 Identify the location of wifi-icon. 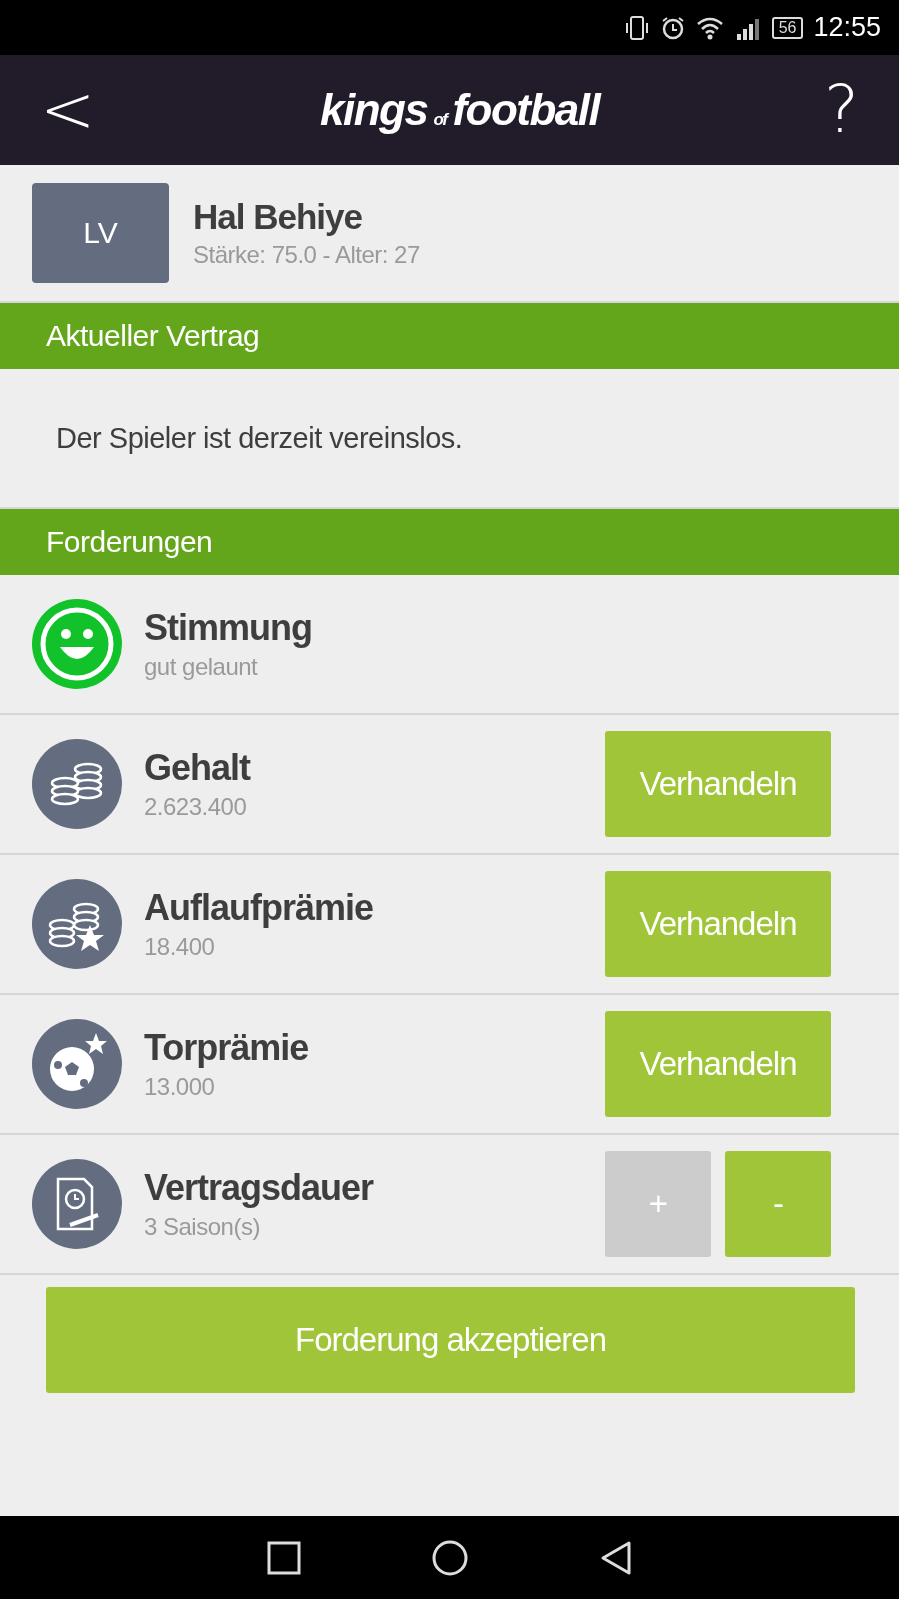
(709, 27).